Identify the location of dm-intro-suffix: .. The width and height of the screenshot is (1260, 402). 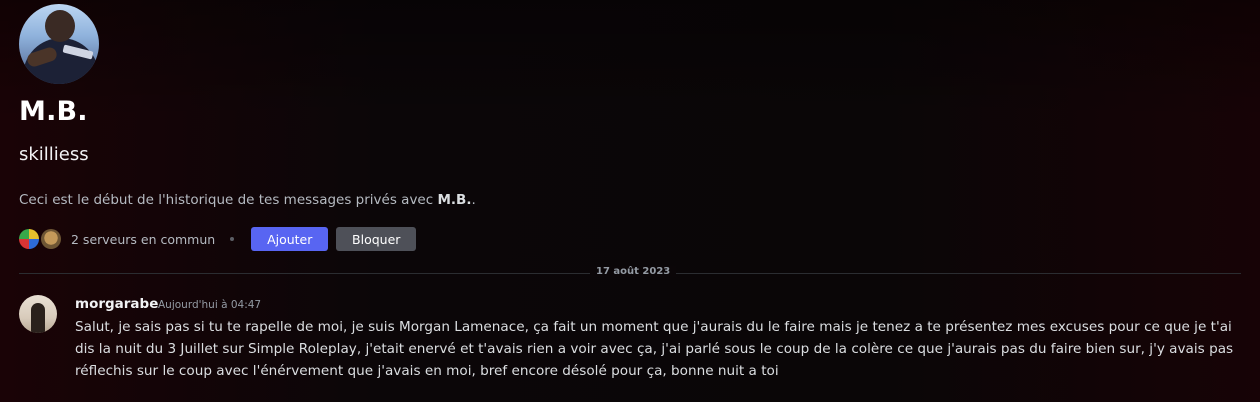
(473, 200).